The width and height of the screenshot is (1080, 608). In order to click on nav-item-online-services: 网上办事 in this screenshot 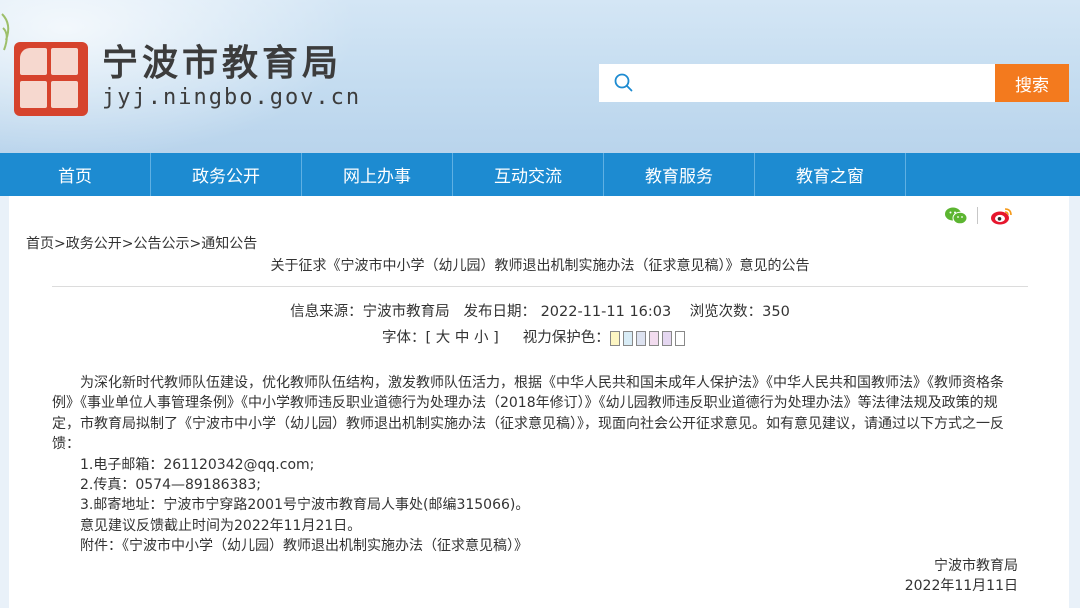, I will do `click(377, 174)`.